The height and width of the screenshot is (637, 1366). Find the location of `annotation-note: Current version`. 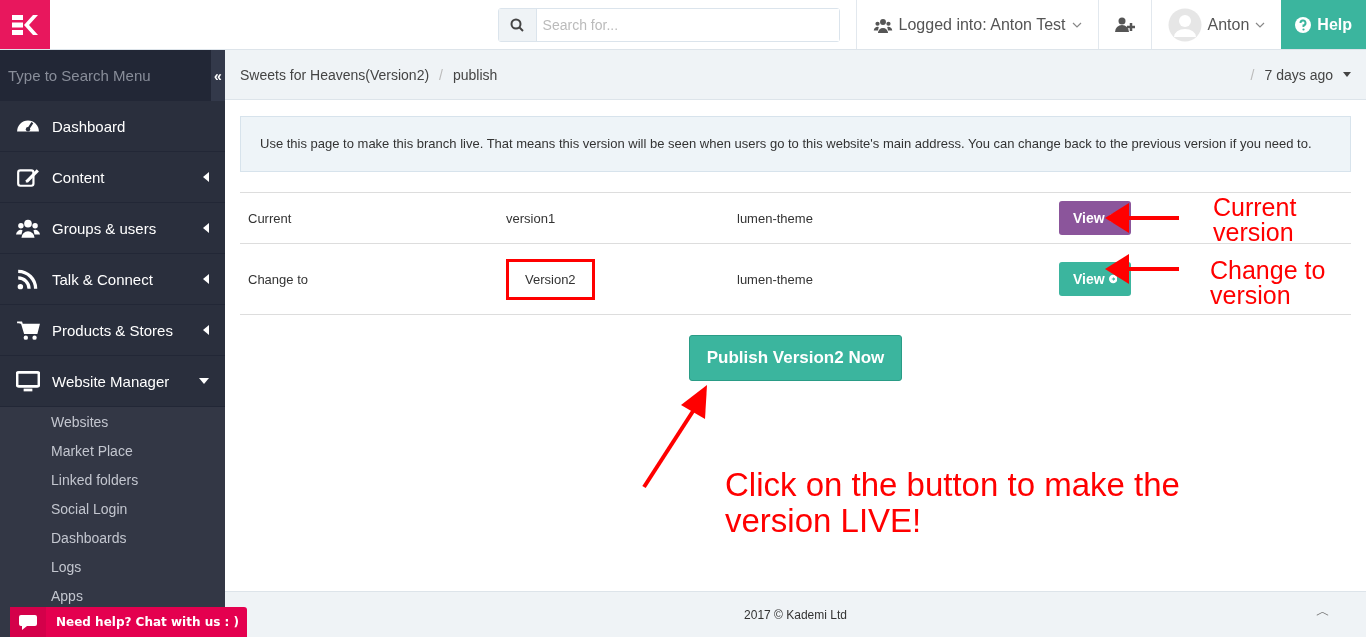

annotation-note: Current version is located at coordinates (1255, 220).